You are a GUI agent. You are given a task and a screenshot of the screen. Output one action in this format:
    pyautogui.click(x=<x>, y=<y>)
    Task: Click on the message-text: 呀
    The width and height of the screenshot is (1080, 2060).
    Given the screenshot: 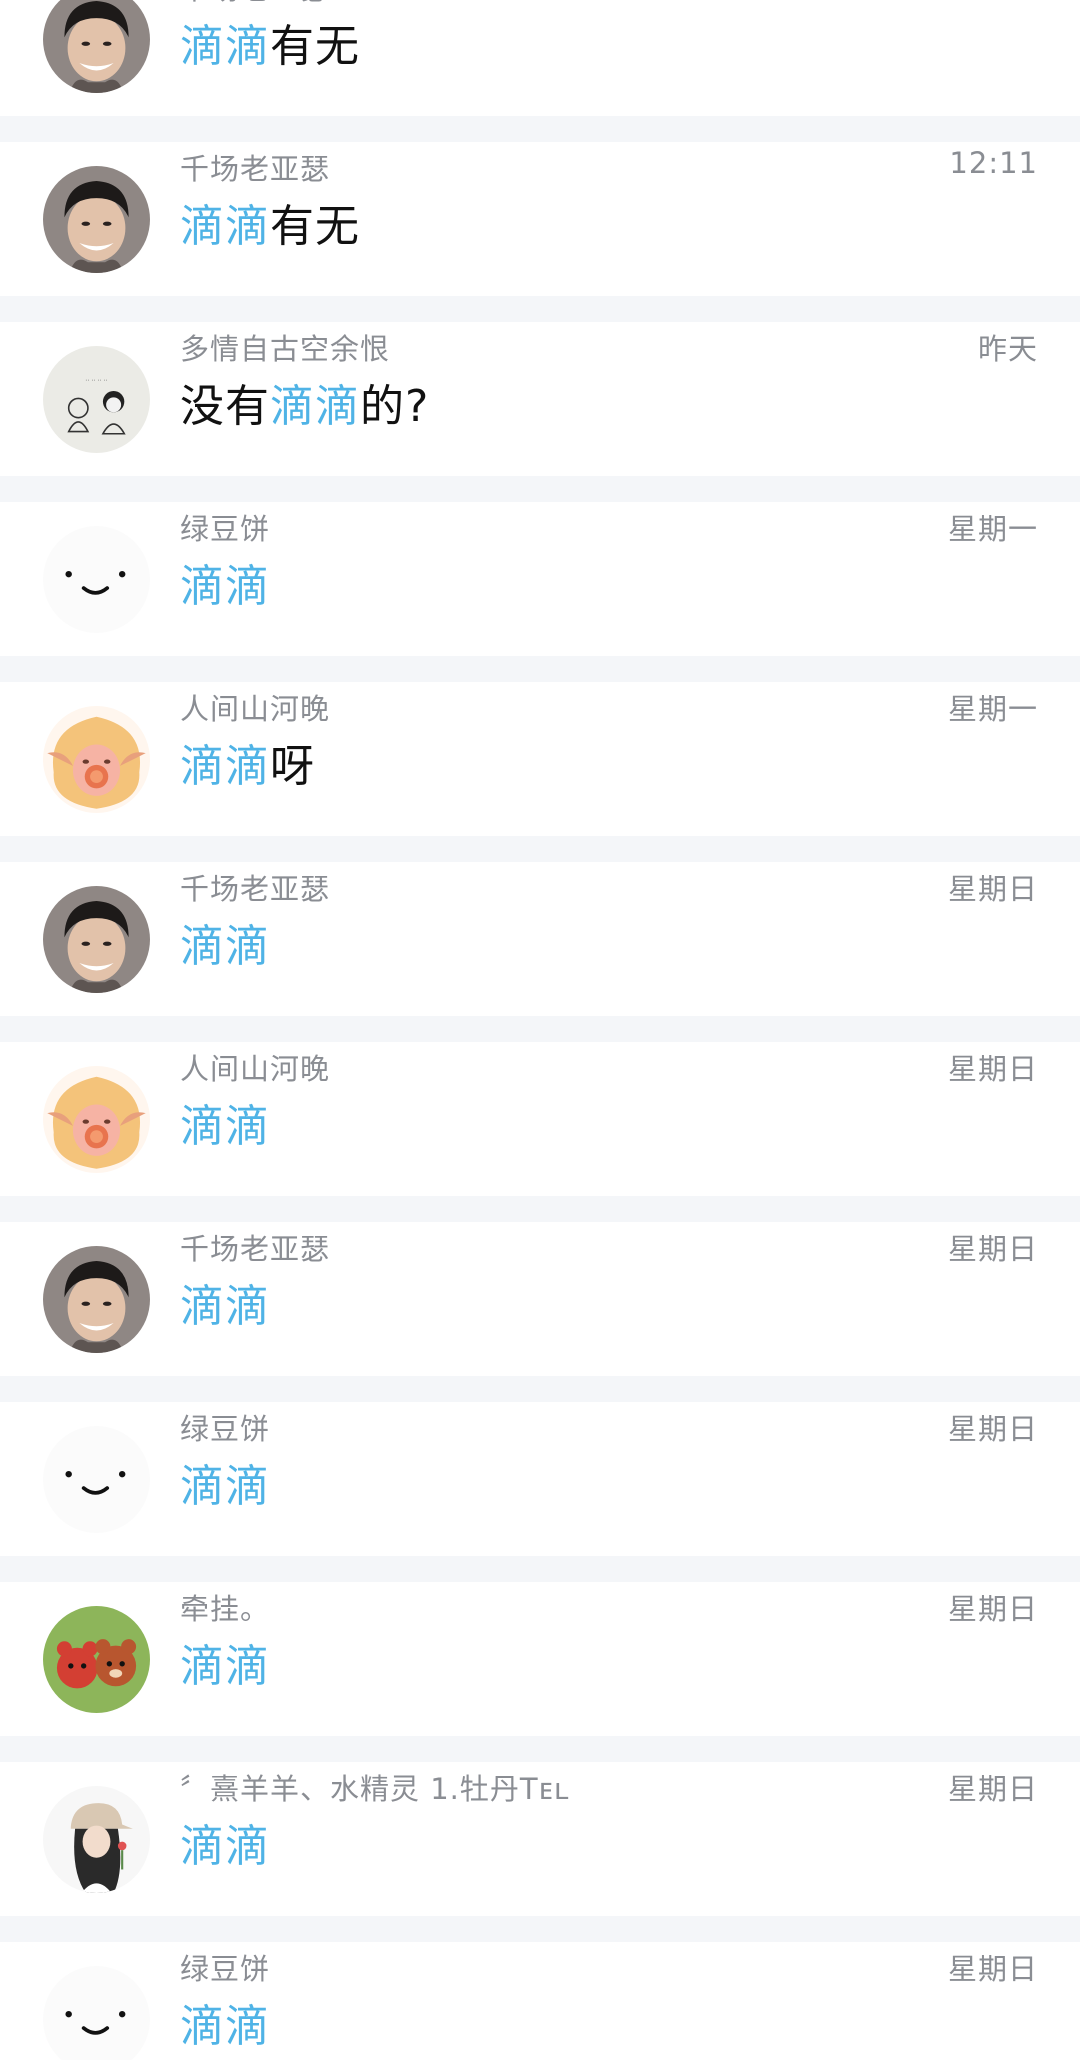 What is the action you would take?
    pyautogui.click(x=292, y=766)
    